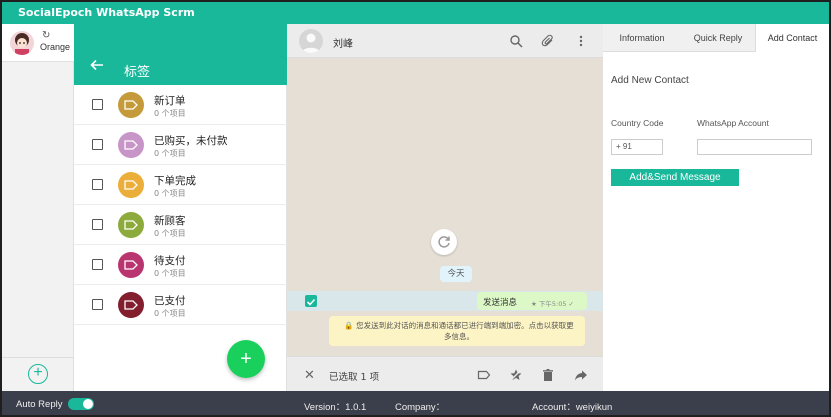  Describe the element at coordinates (415, 13) in the screenshot. I see `title-bar: SocialEpoch WhatsApp Scrm` at that location.